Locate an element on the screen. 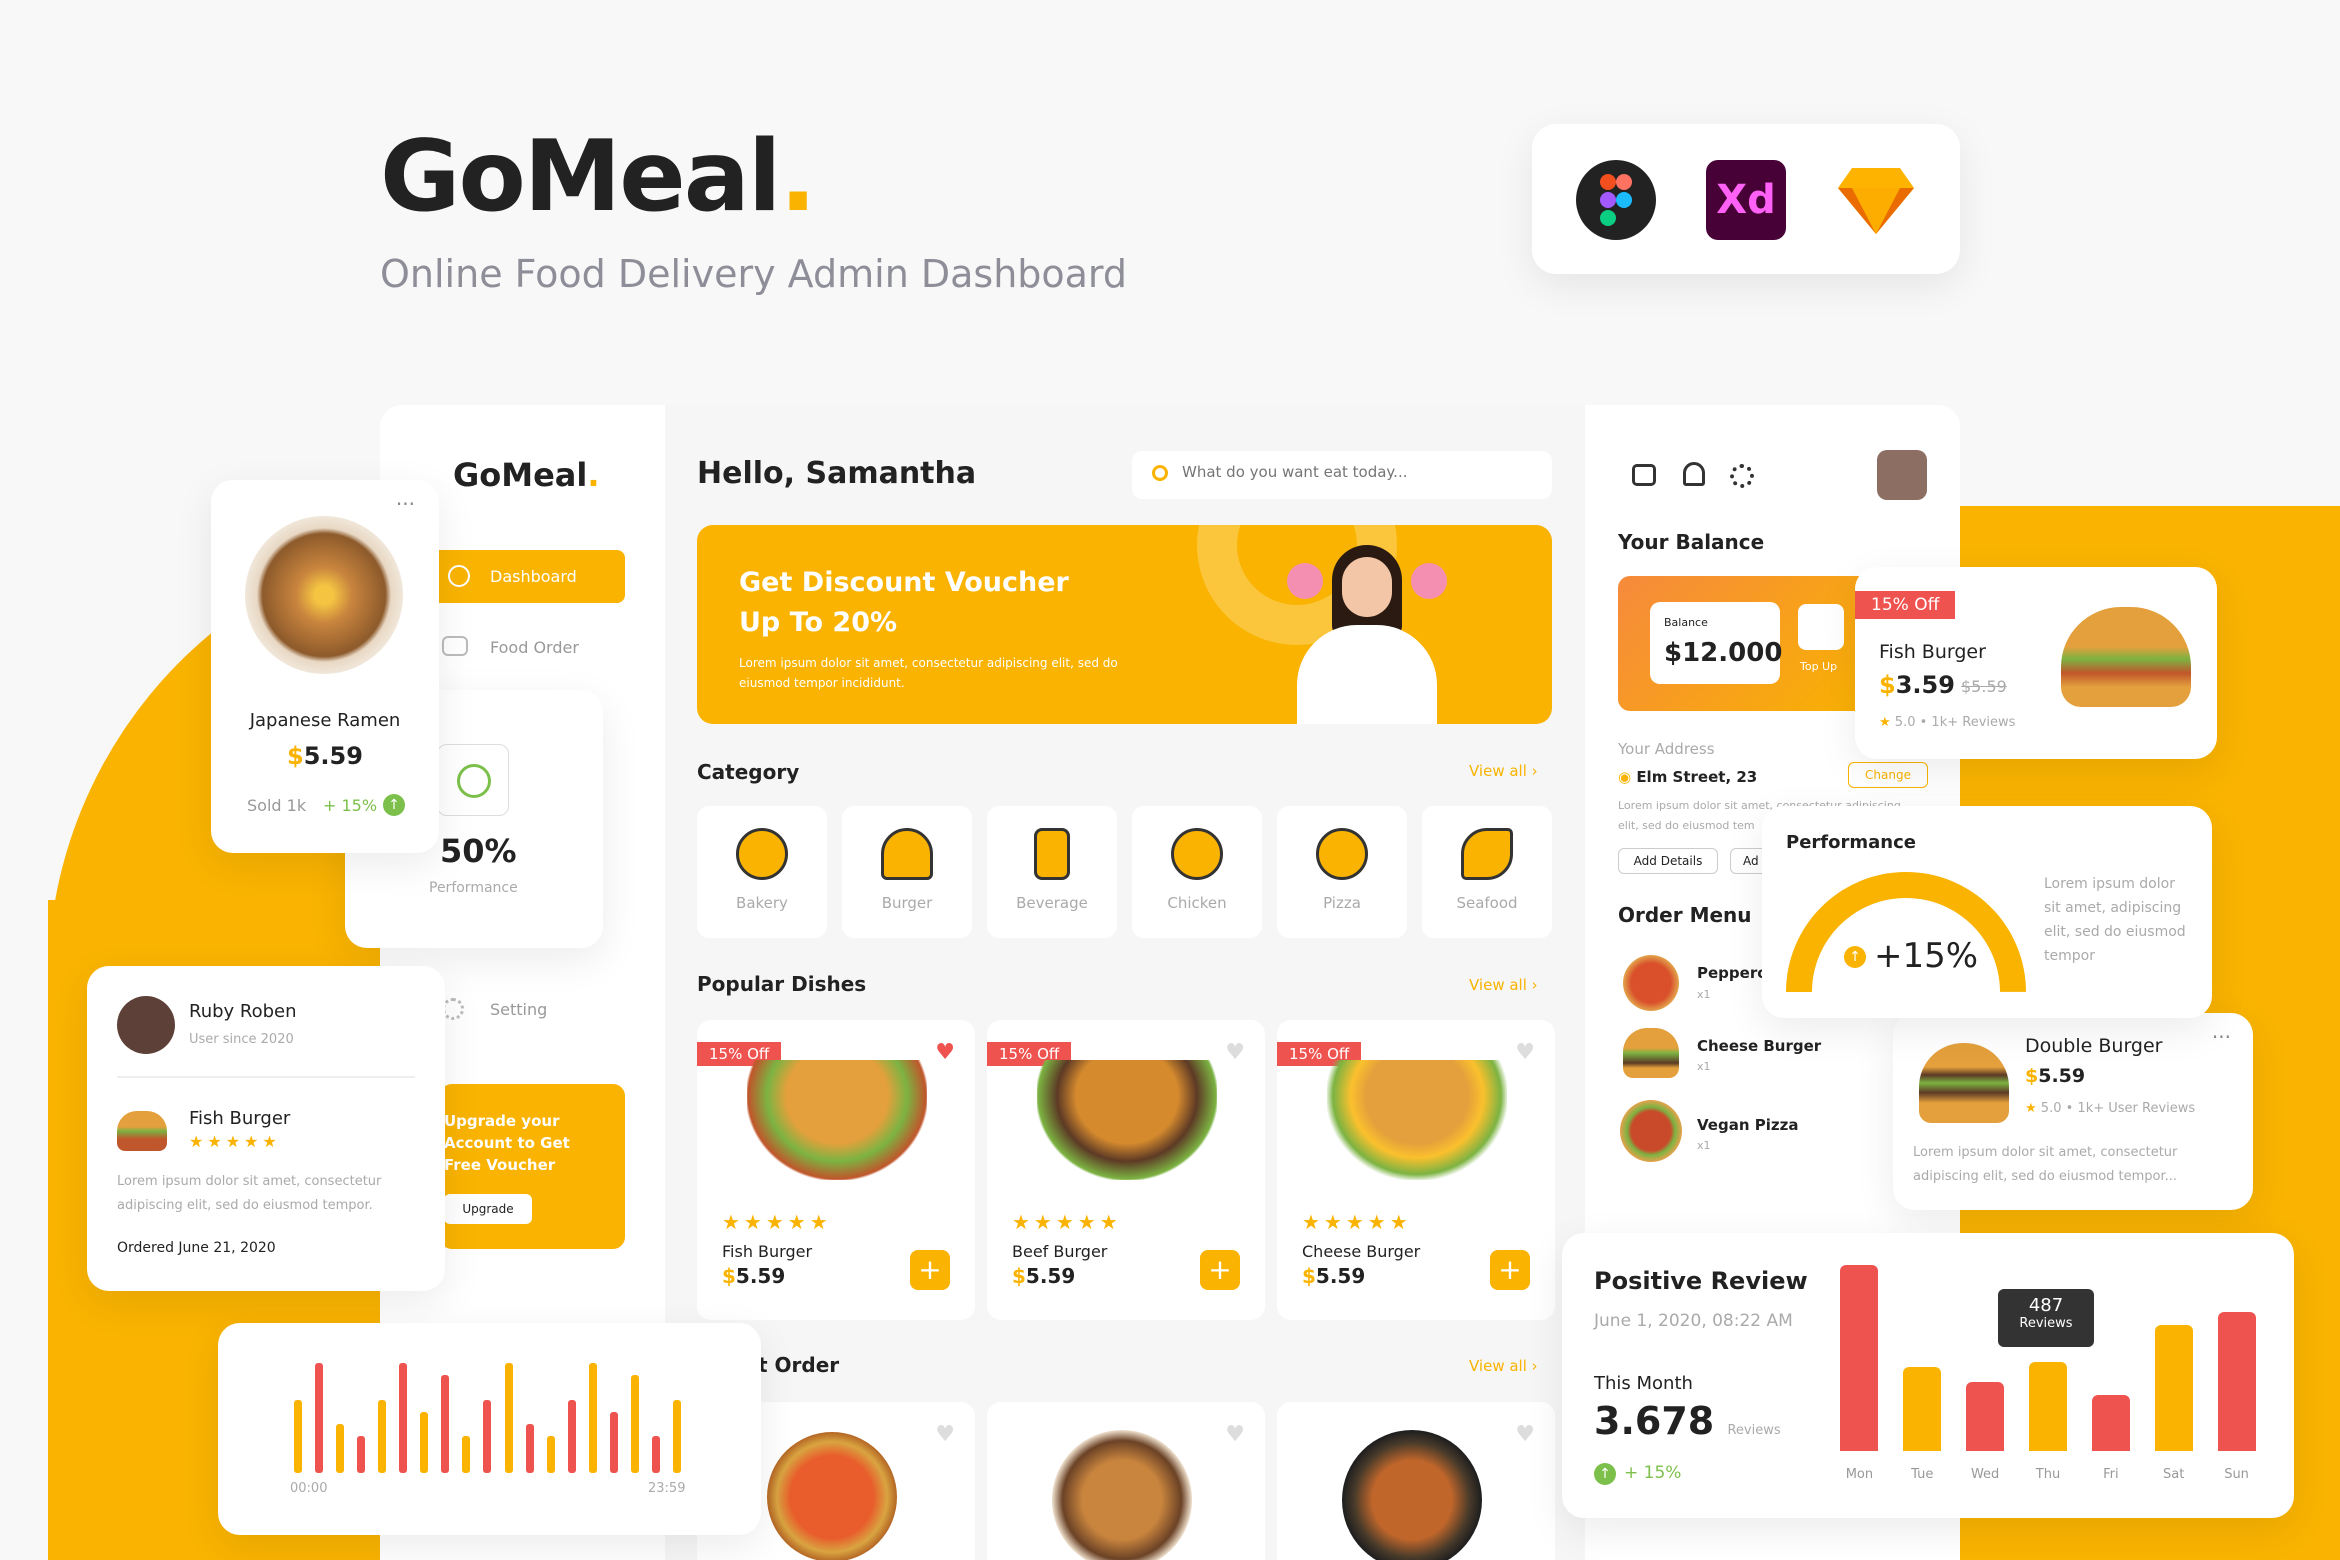  discount-badge: 15% Off is located at coordinates (1905, 605).